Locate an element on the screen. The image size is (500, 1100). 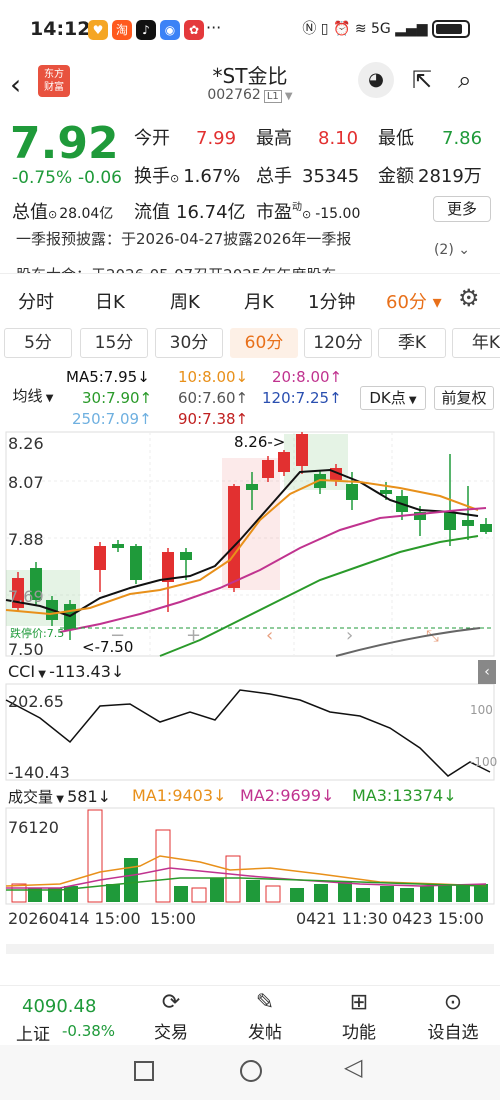
bottom-nav: 4090.48 上证 -0.38% ⟳ 交易 ✎ 发帖 ⊞ 功能 ⊙ 设自选 is located at coordinates (250, 1015).